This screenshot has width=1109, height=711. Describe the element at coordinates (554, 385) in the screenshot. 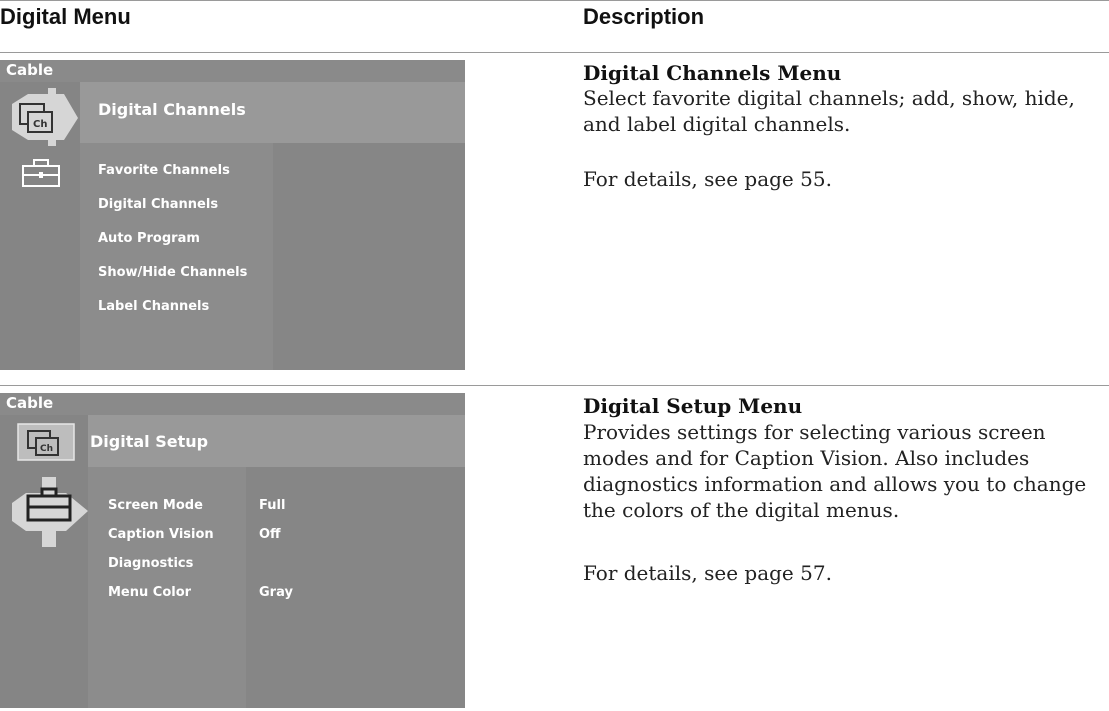

I see `row-divider` at that location.